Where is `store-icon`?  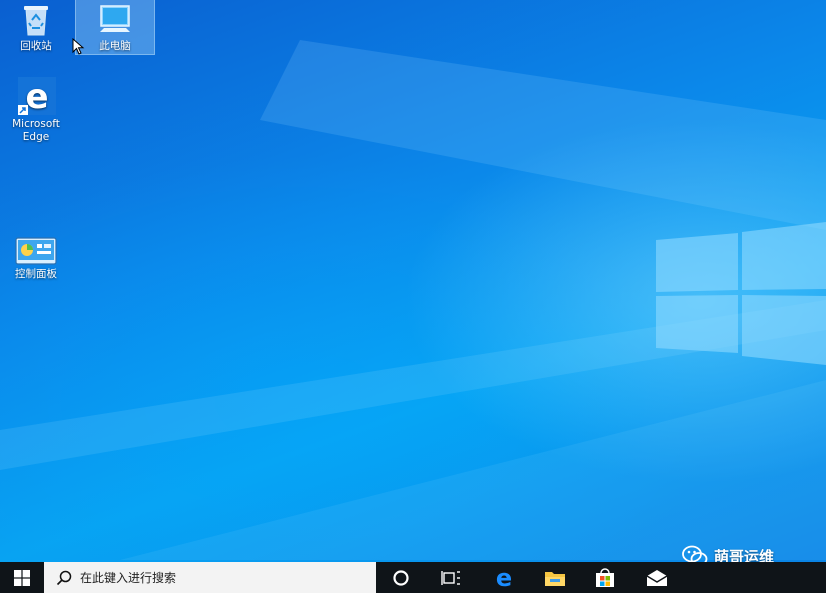
store-icon is located at coordinates (605, 577).